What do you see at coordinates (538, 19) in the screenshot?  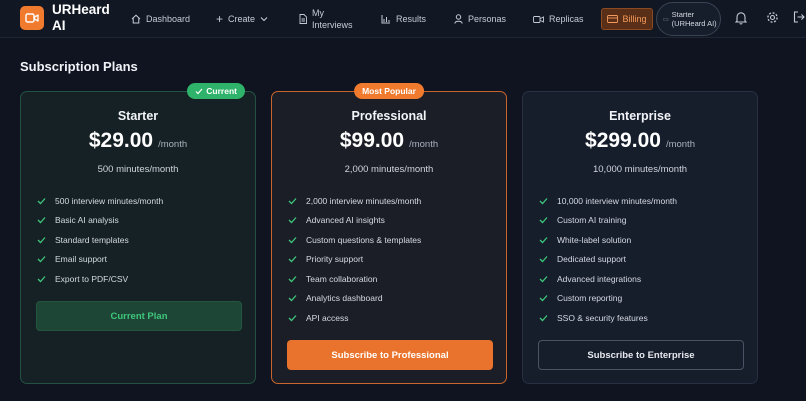 I see `video-icon` at bounding box center [538, 19].